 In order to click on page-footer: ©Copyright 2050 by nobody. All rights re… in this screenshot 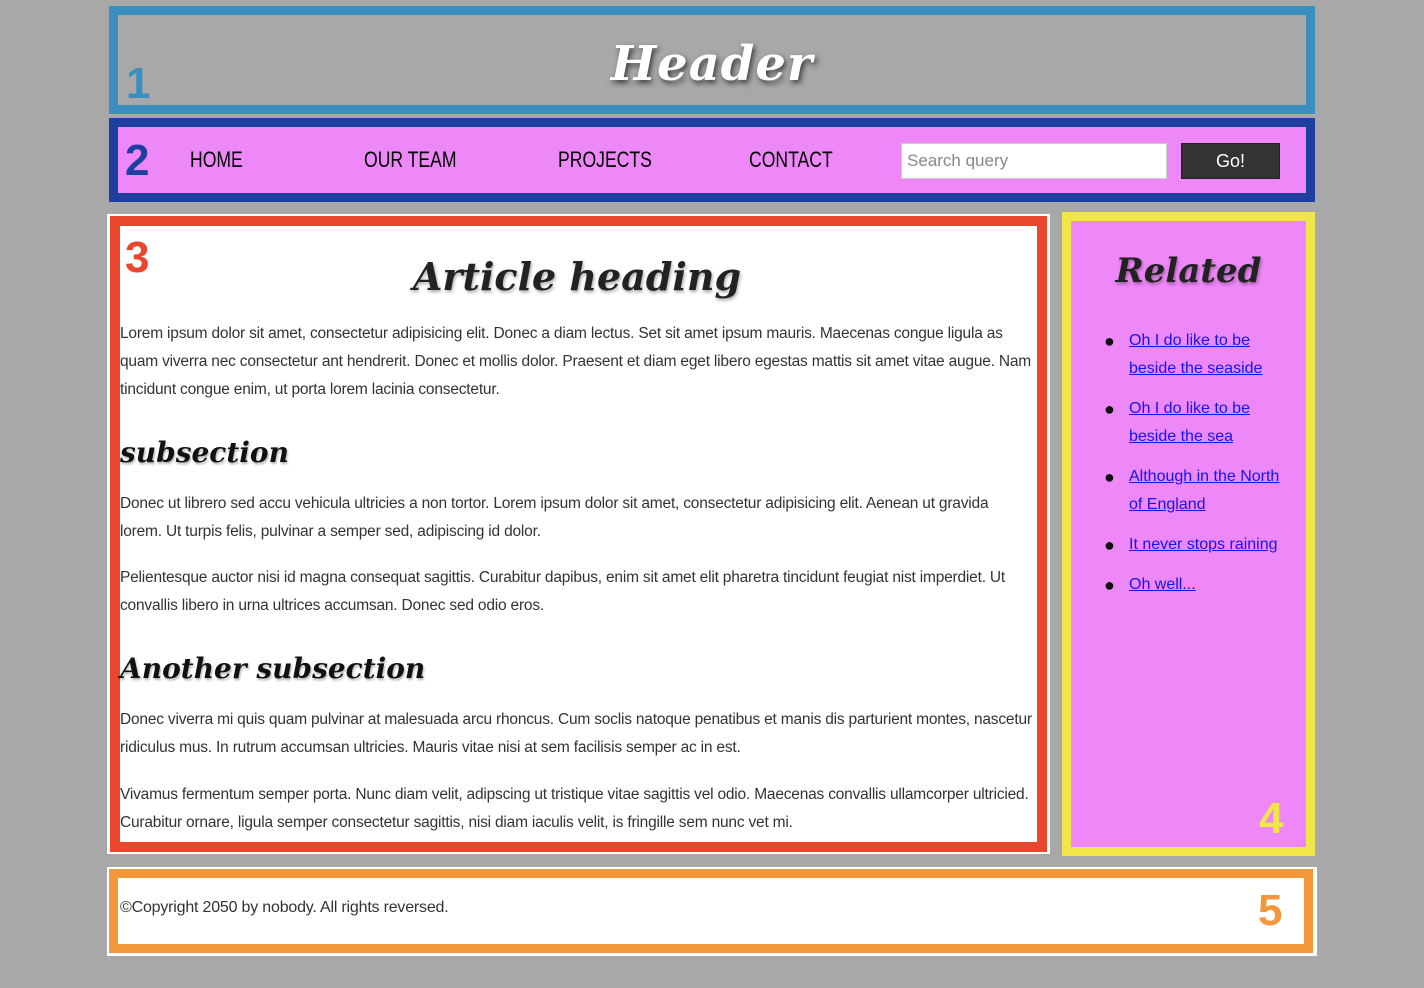, I will do `click(712, 911)`.